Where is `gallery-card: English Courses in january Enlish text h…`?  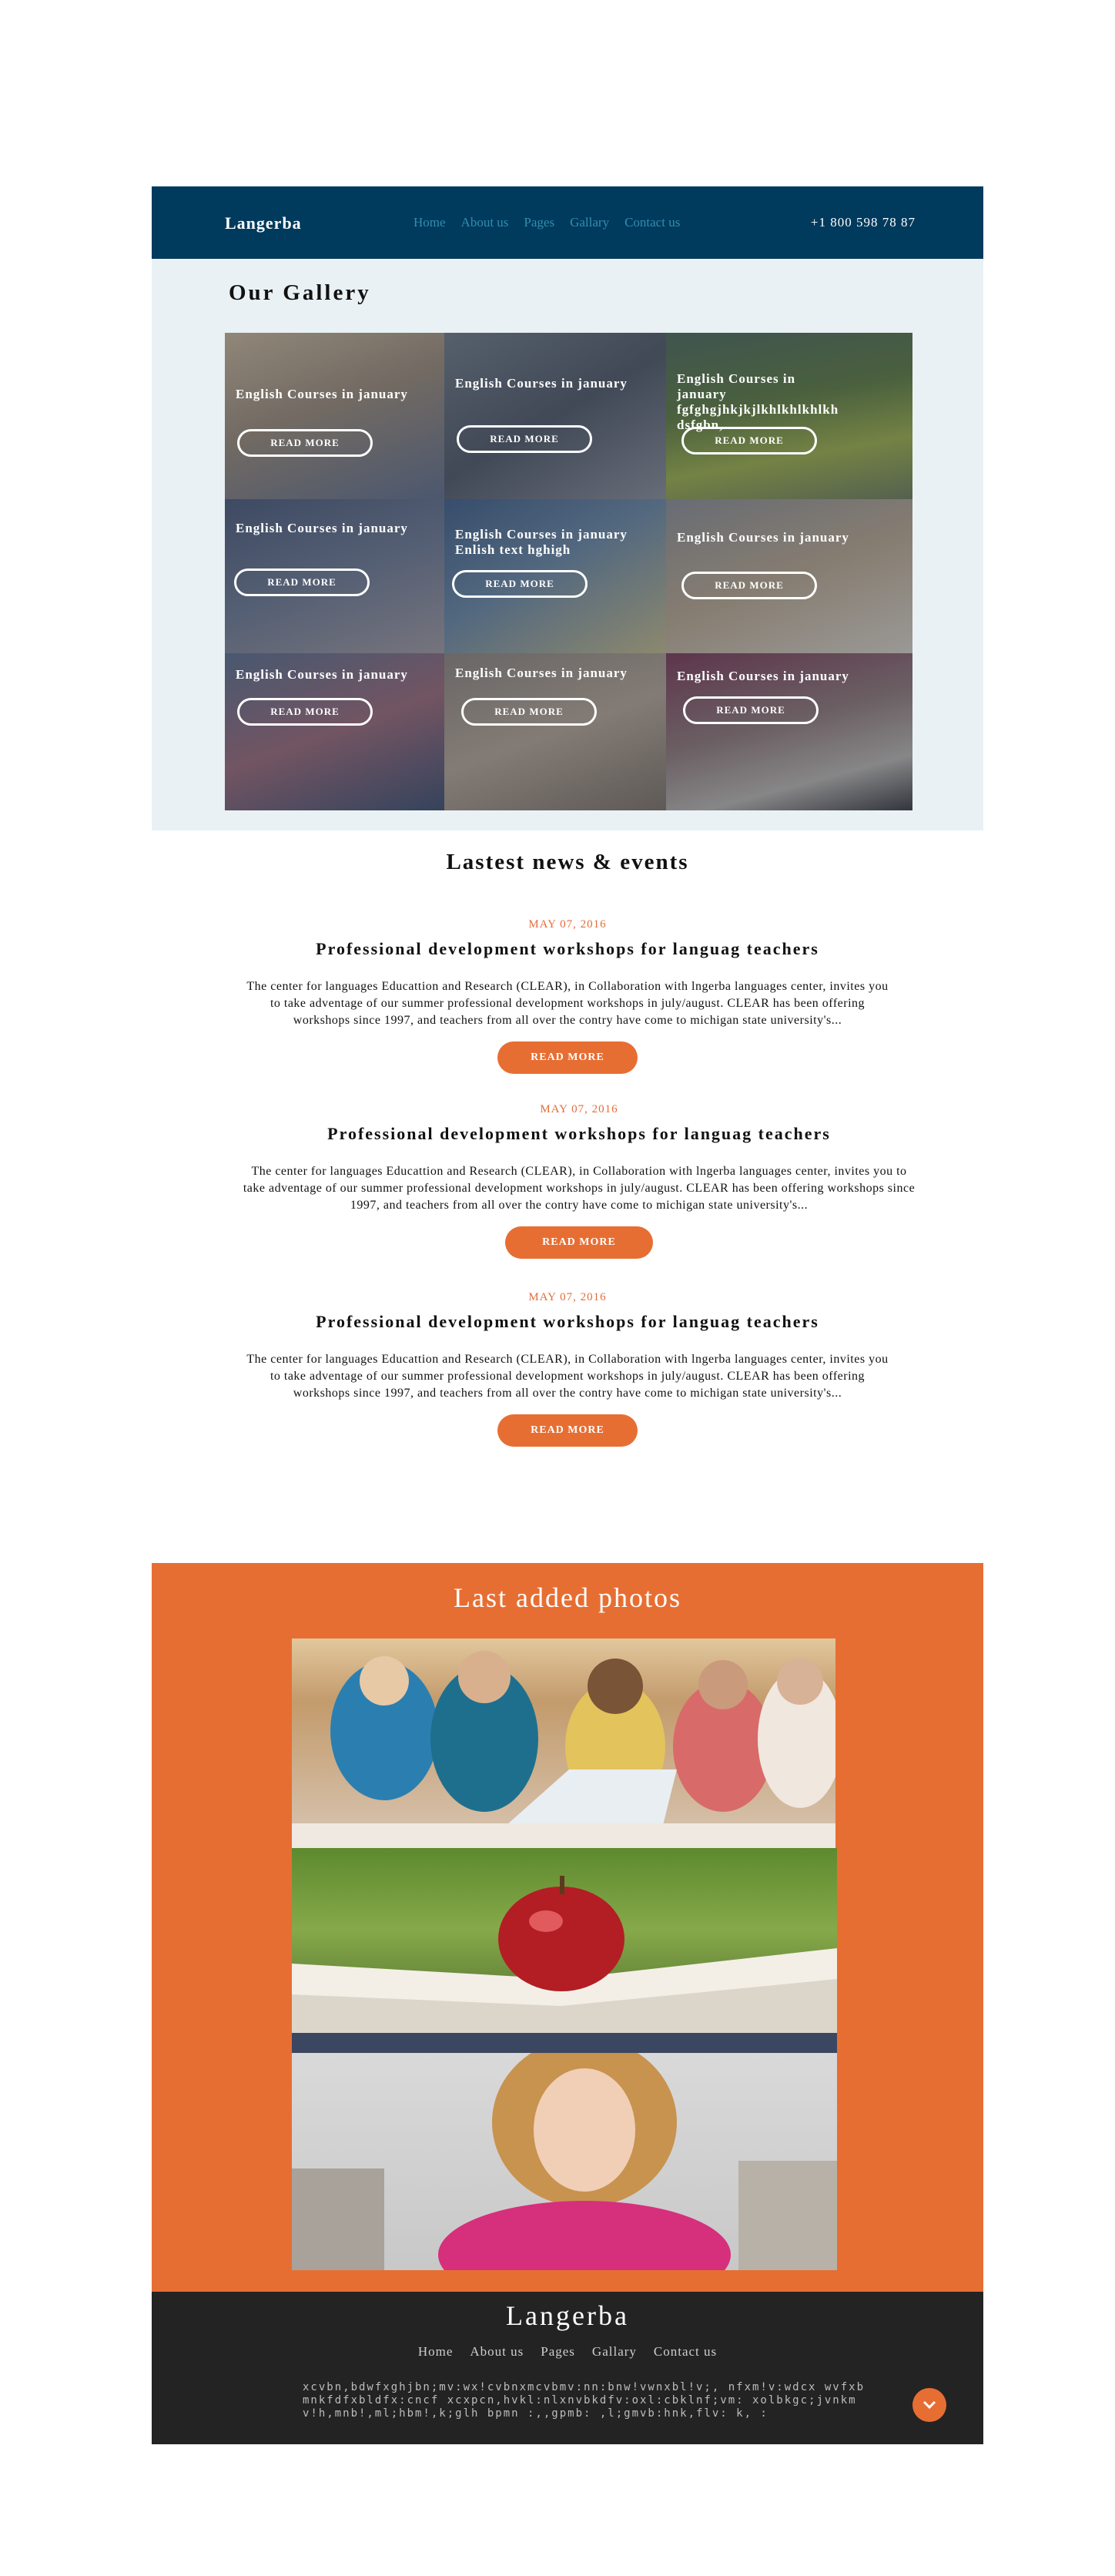 gallery-card: English Courses in january Enlish text h… is located at coordinates (555, 576).